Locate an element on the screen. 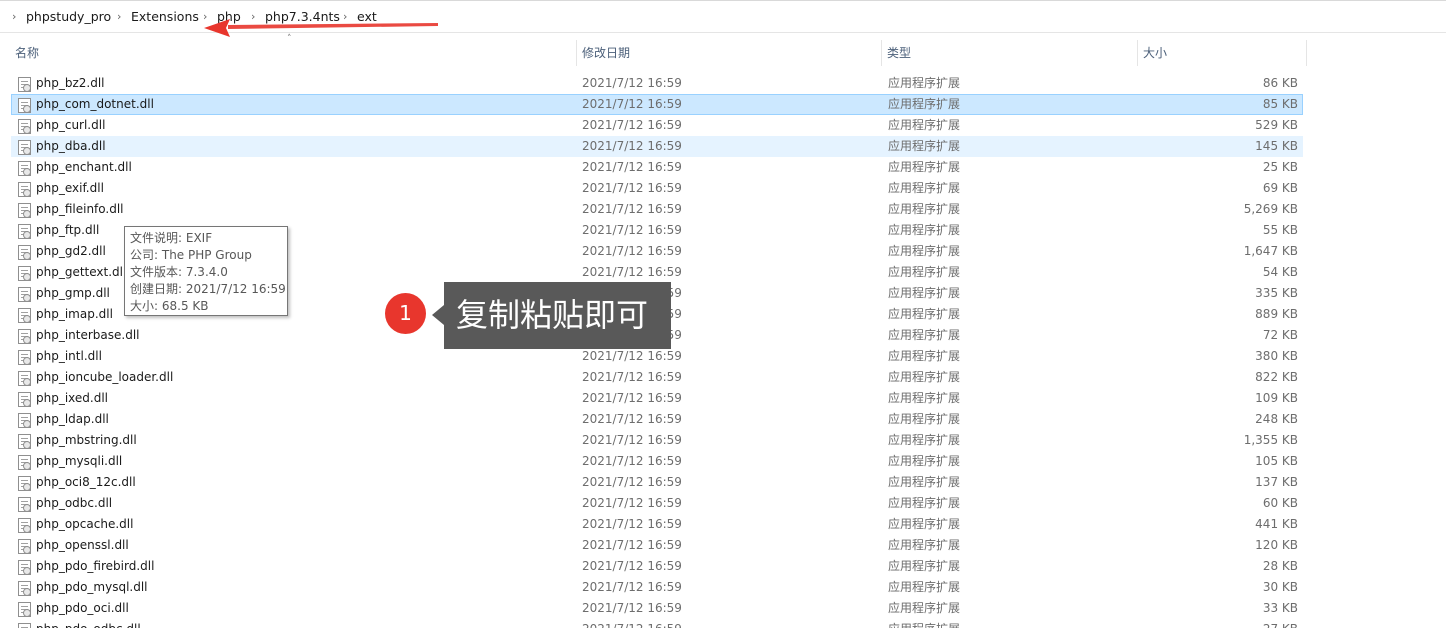  file-name: php_dba.dll is located at coordinates (71, 146).